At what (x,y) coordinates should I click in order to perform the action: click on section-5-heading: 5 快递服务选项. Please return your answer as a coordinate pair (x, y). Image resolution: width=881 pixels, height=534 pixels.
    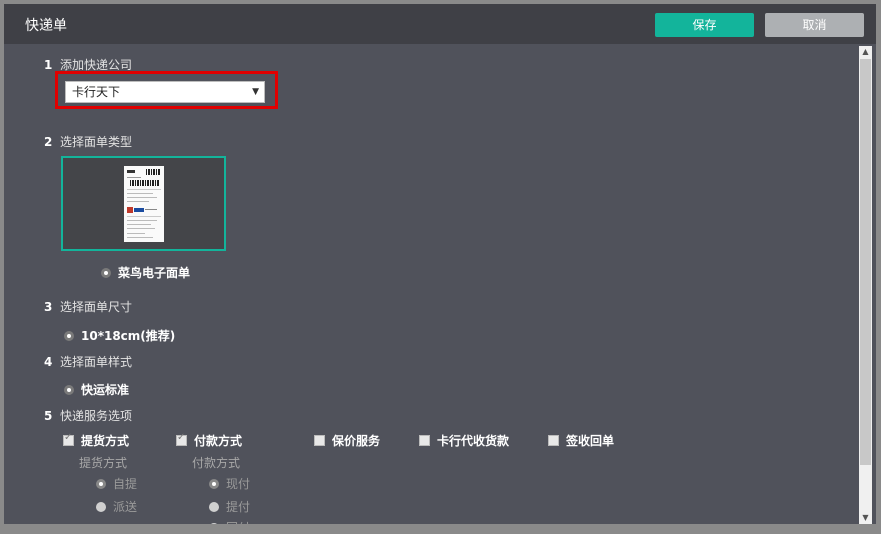
    Looking at the image, I should click on (88, 416).